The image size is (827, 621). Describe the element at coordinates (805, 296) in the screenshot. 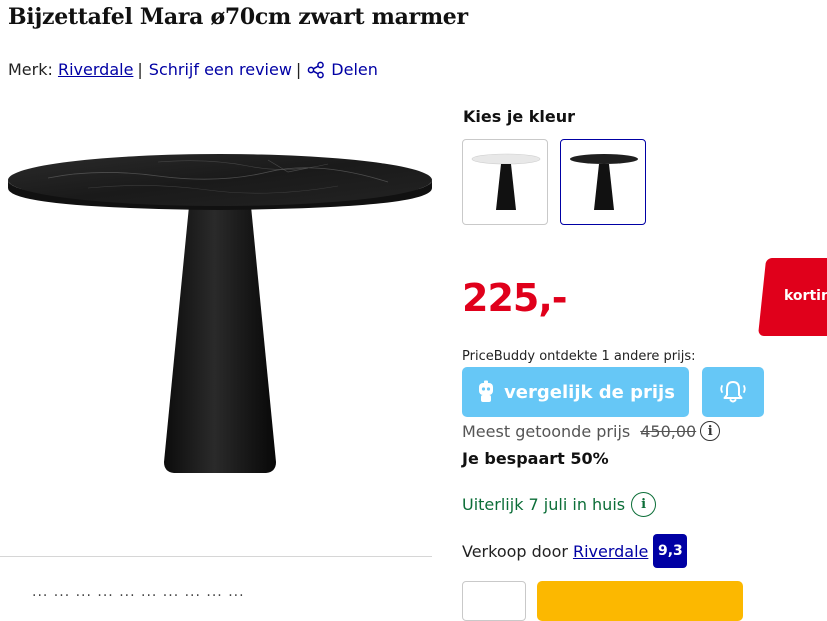

I see `discount-badge-label: korting` at that location.